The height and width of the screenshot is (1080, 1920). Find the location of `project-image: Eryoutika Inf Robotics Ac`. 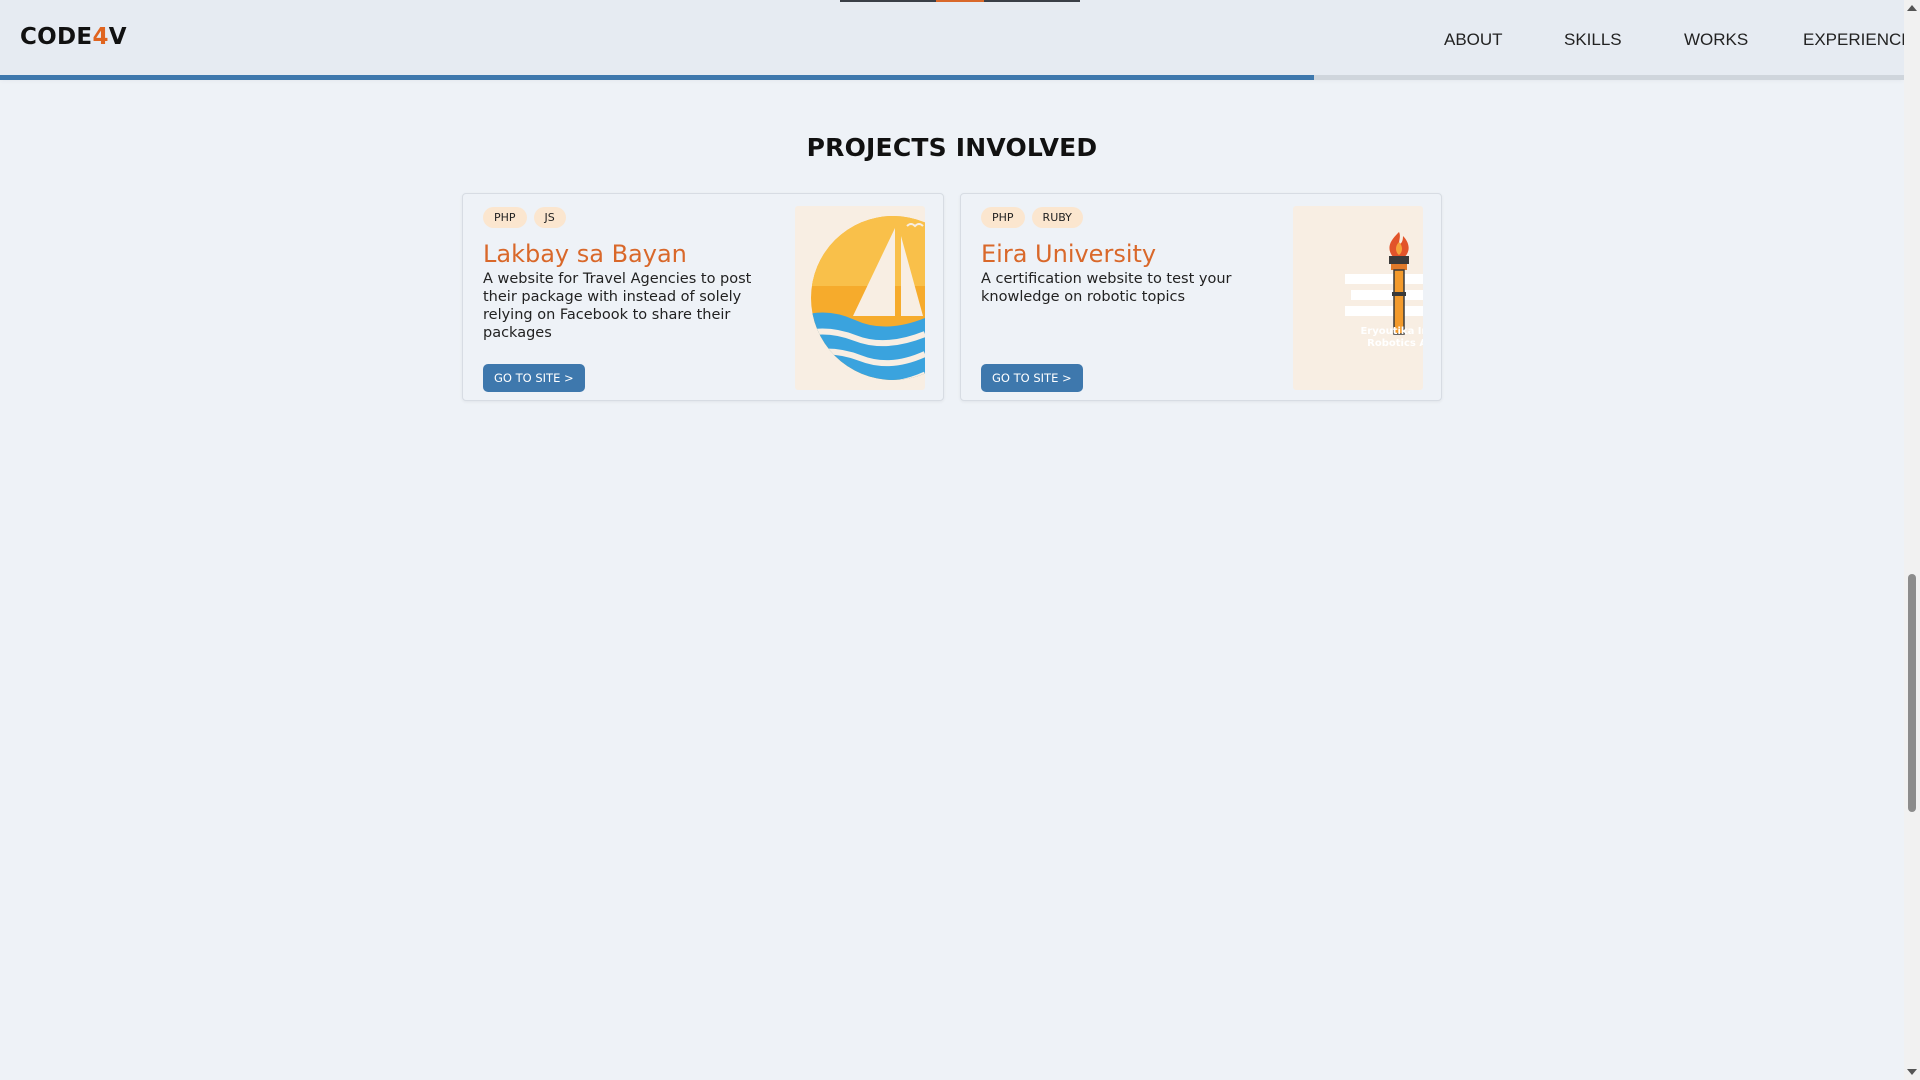

project-image: Eryoutika Inf Robotics Ac is located at coordinates (1358, 298).